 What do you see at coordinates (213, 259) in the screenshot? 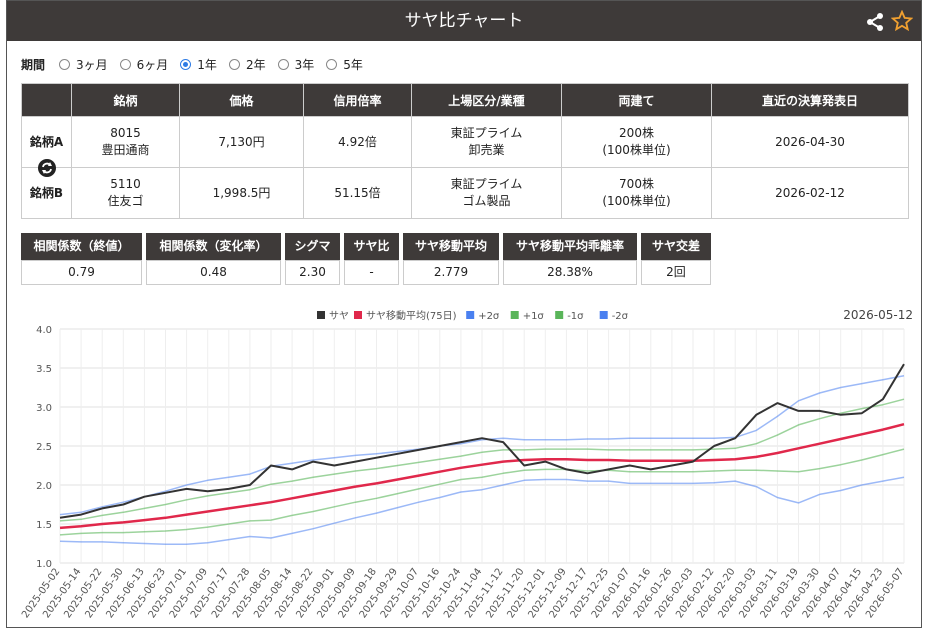
I see `metric-corr-change: 相関係数（変化率） 0.48` at bounding box center [213, 259].